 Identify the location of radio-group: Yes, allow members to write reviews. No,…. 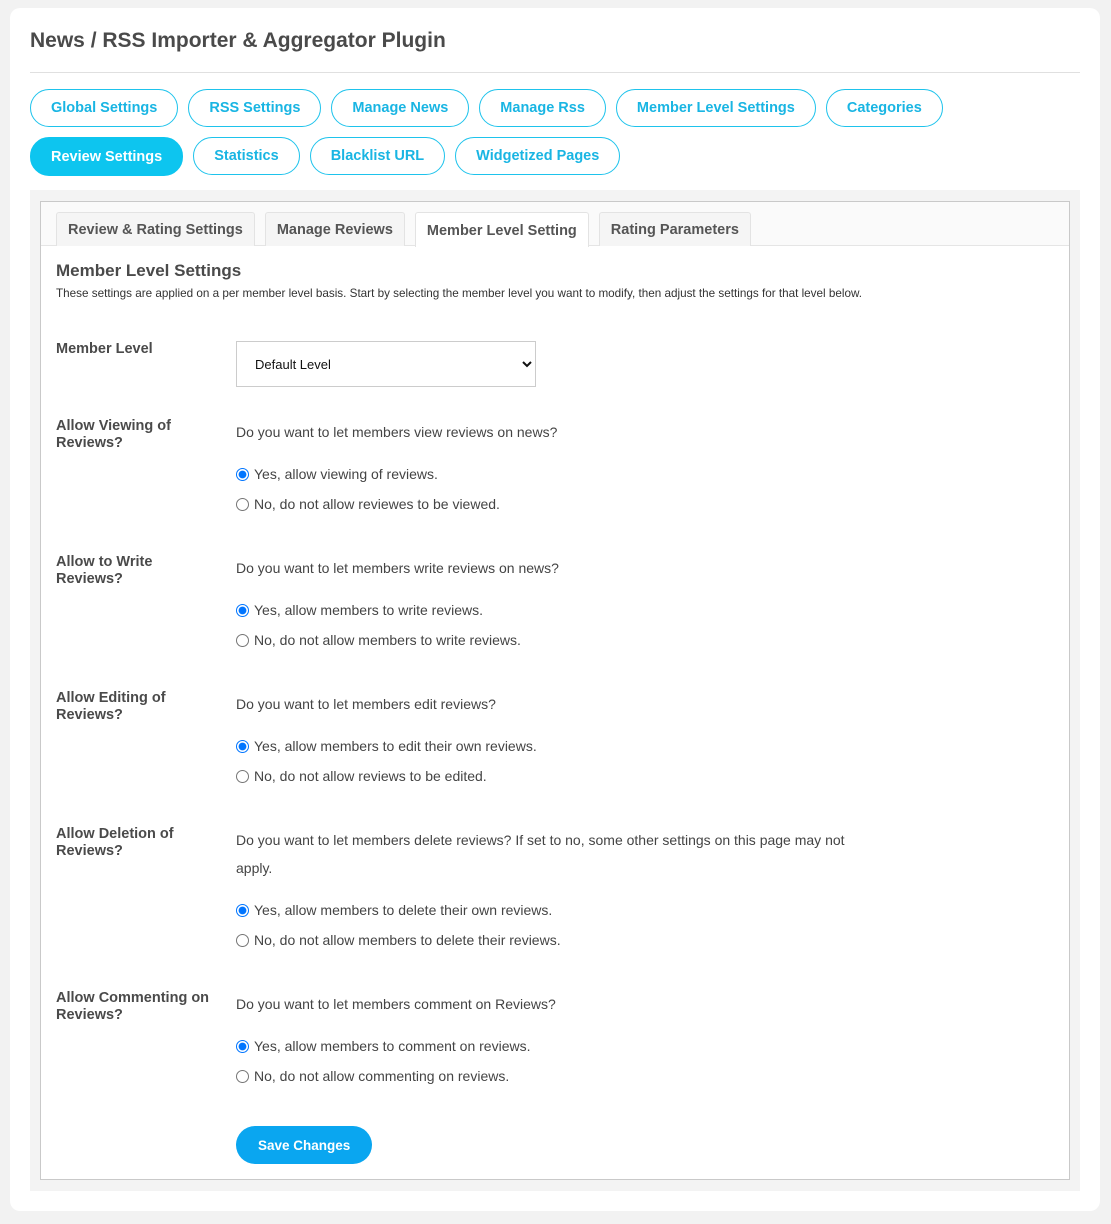
(551, 625).